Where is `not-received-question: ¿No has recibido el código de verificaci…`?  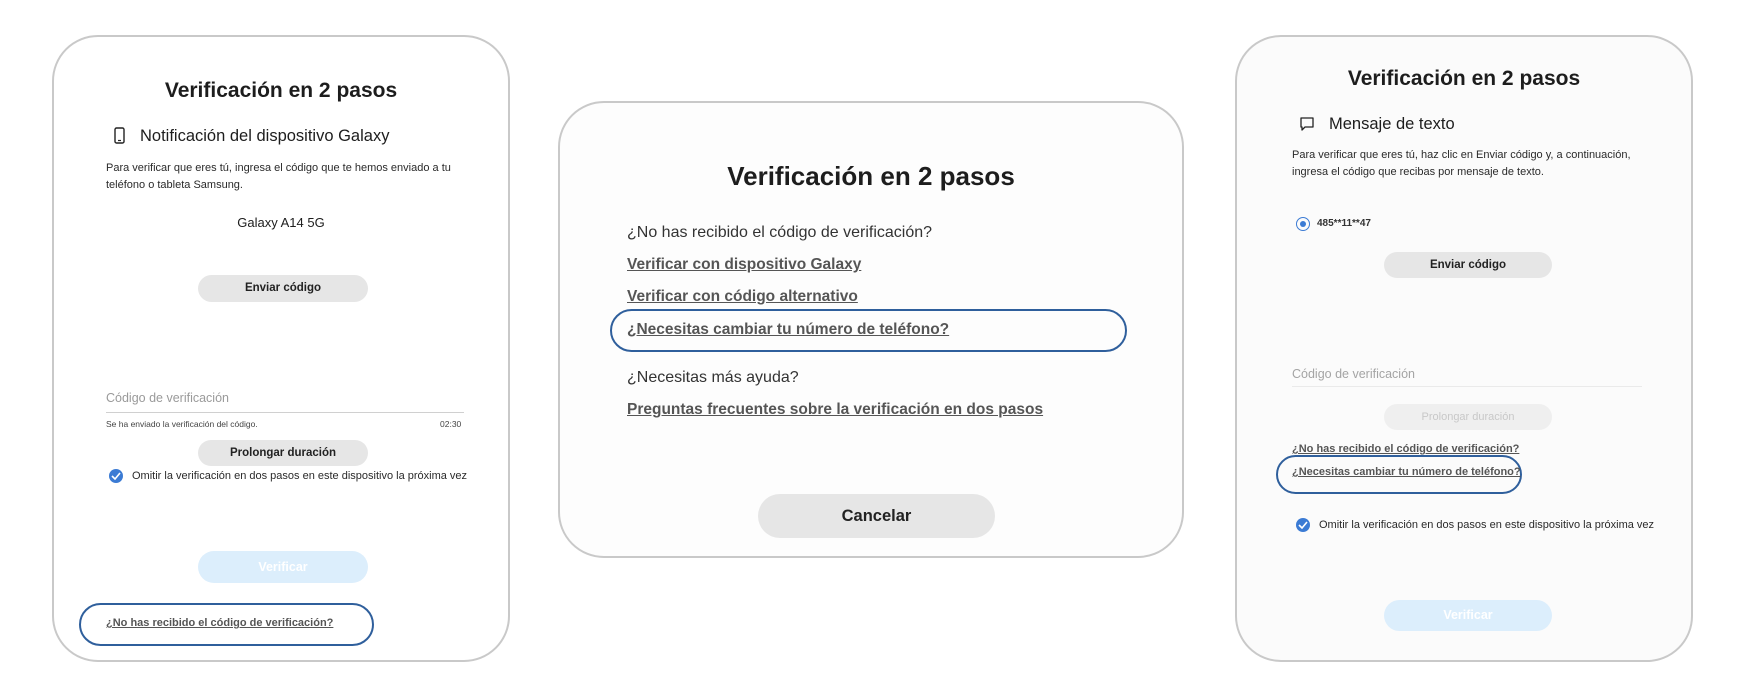
not-received-question: ¿No has recibido el código de verificaci… is located at coordinates (780, 232).